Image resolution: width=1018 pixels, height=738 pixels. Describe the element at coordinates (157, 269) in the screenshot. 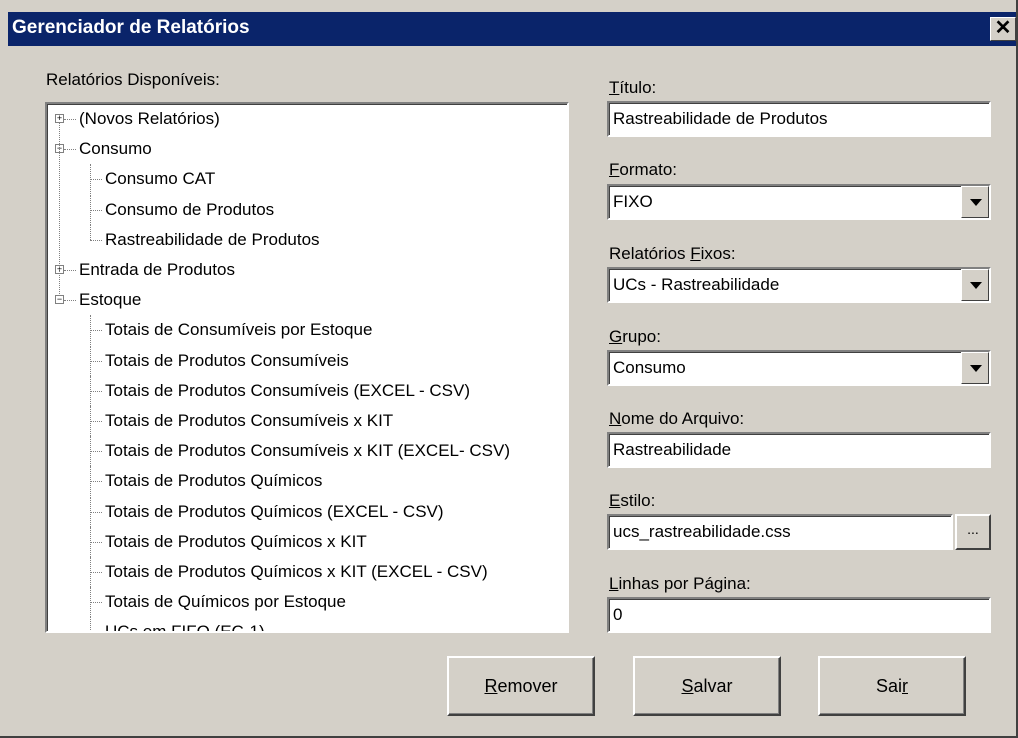

I see `tree-item-label: Entrada de Produtos` at that location.